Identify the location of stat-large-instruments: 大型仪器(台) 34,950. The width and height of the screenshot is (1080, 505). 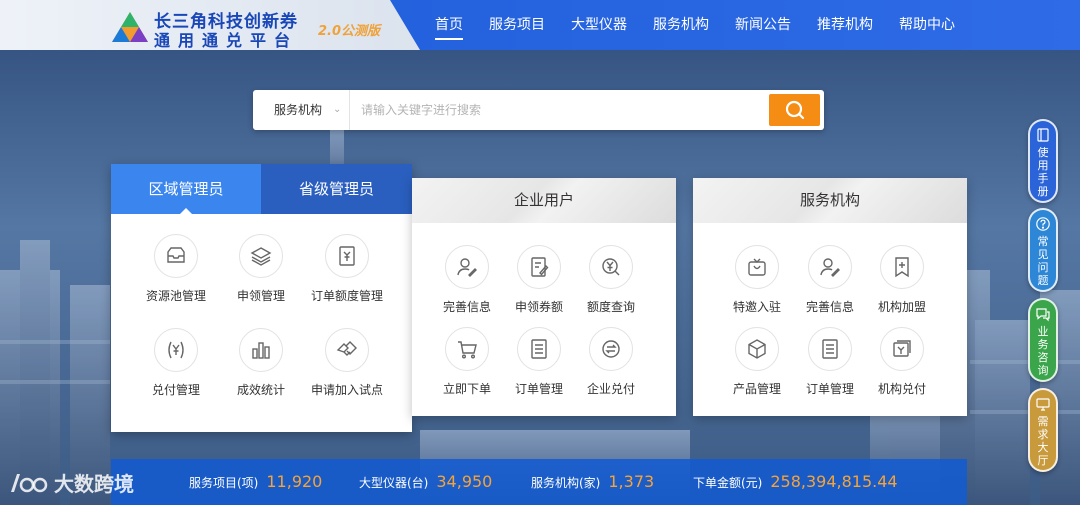
(425, 482).